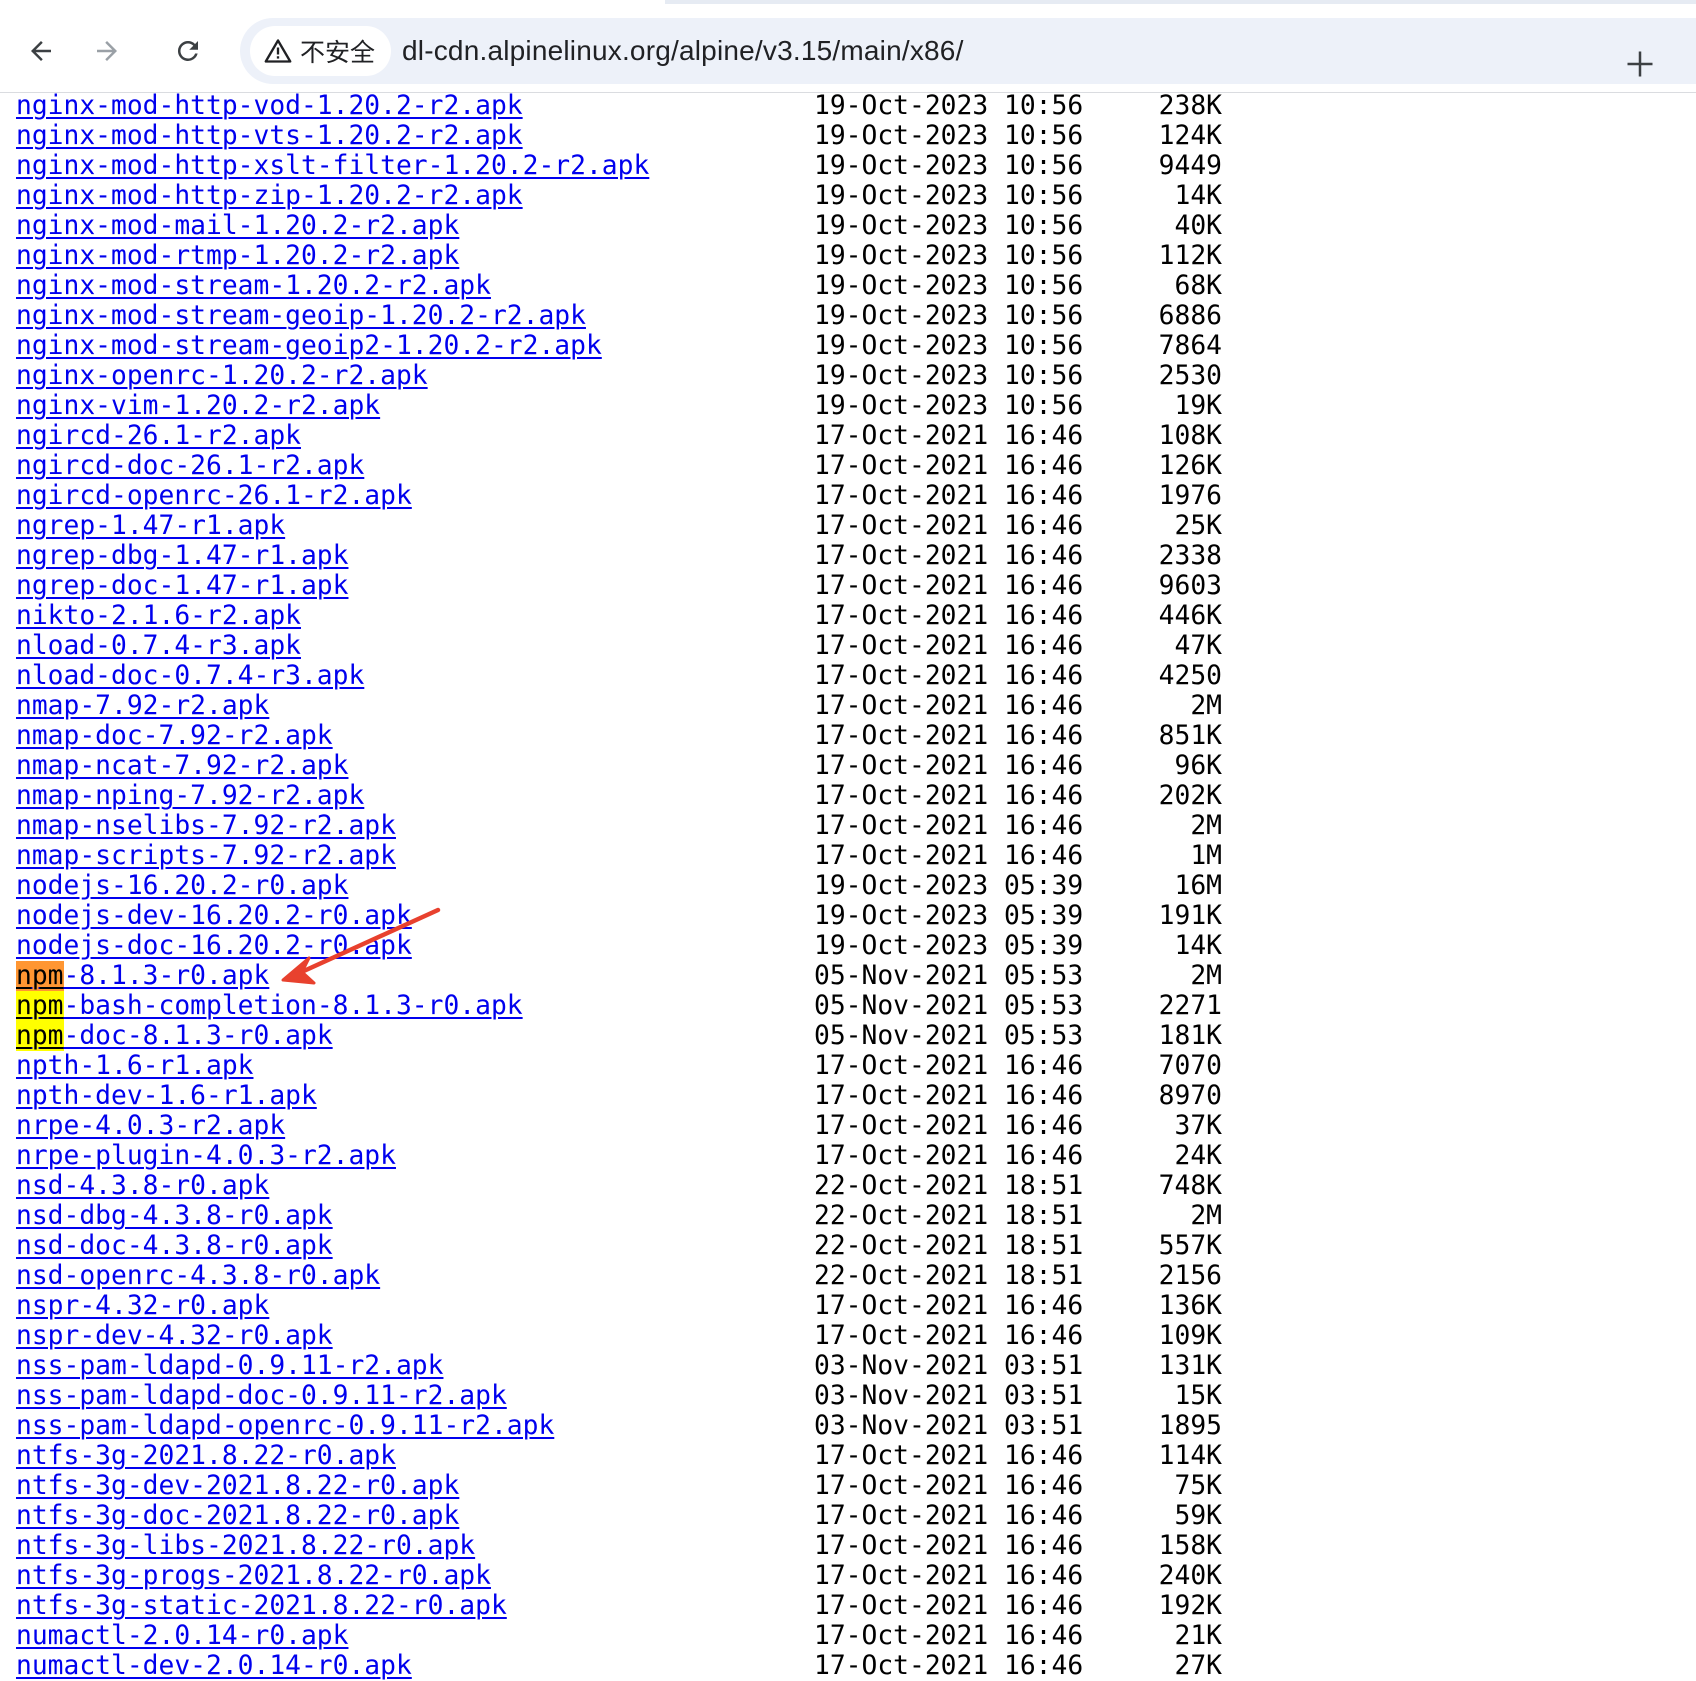 The height and width of the screenshot is (1681, 1696). What do you see at coordinates (1190, 376) in the screenshot?
I see `file-size: 2530` at bounding box center [1190, 376].